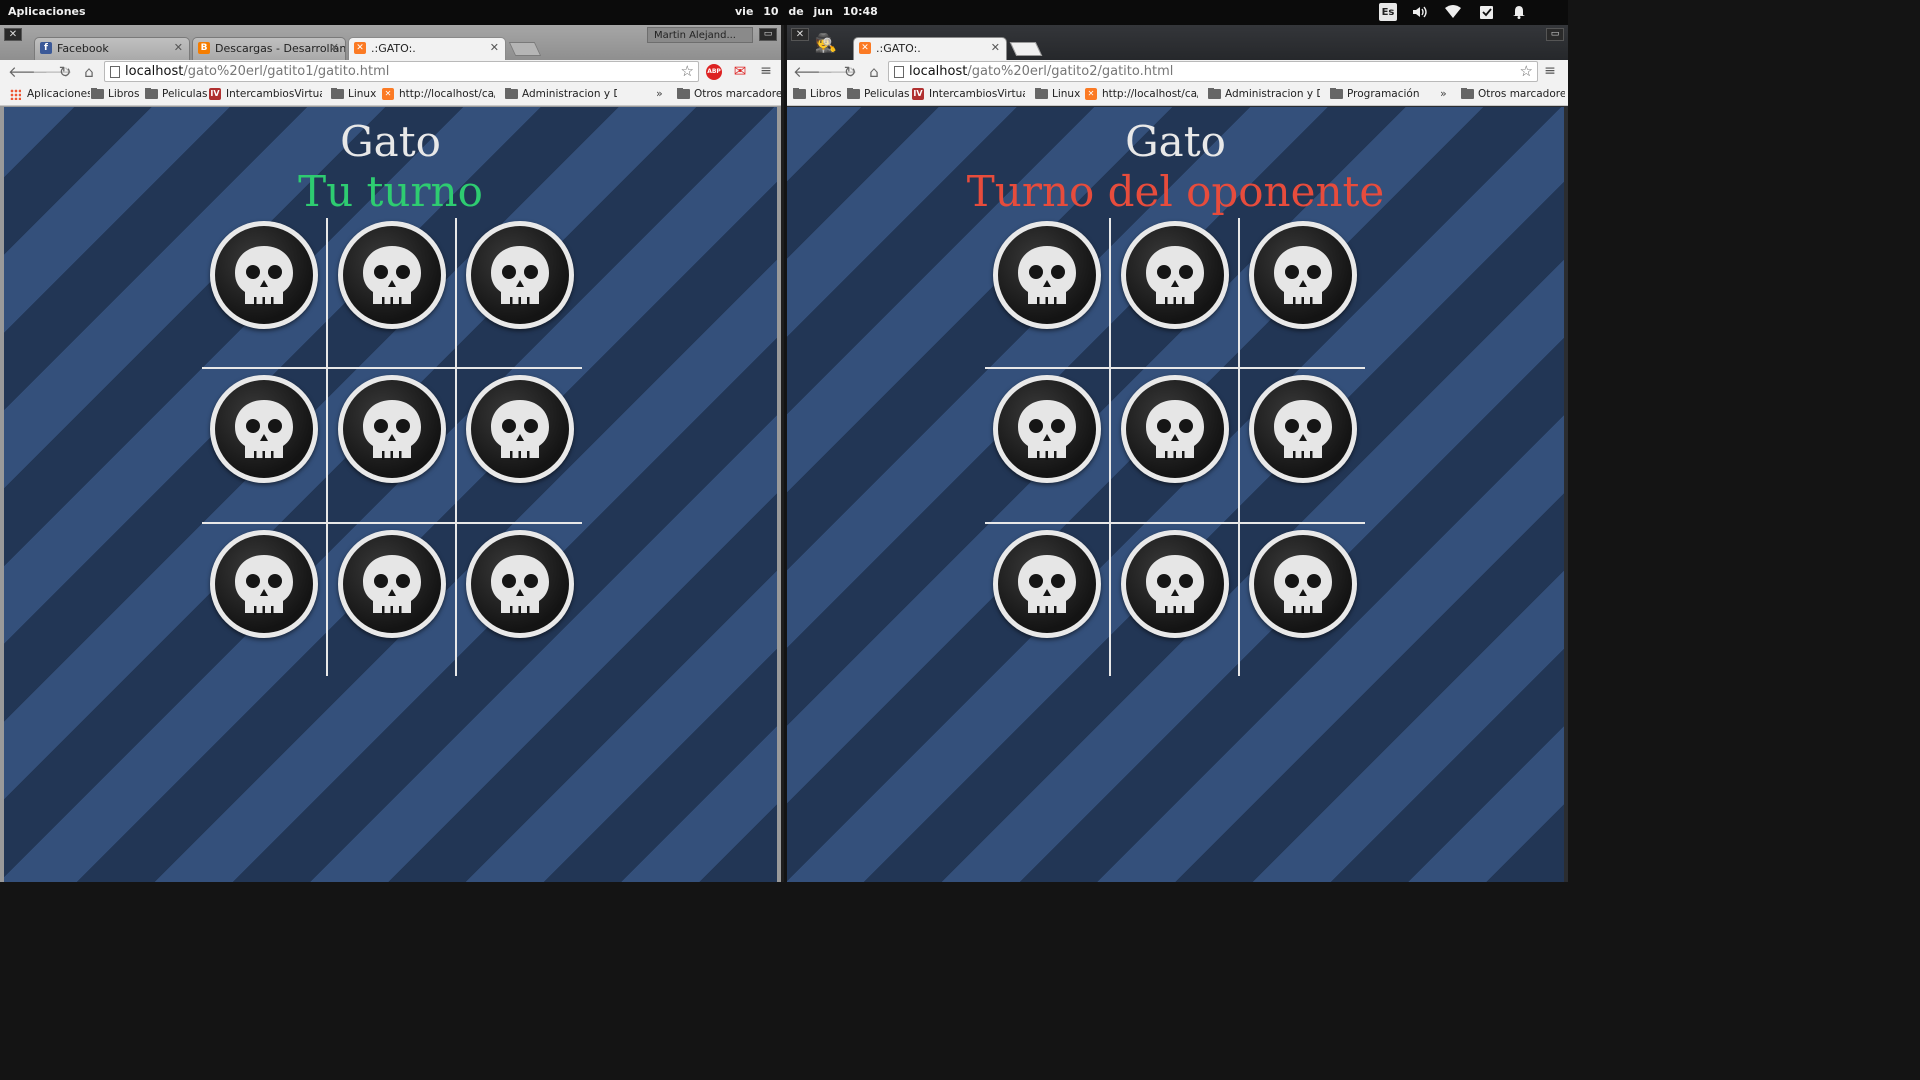 This screenshot has height=1080, width=1920. What do you see at coordinates (1519, 12) in the screenshot?
I see `bell-icon` at bounding box center [1519, 12].